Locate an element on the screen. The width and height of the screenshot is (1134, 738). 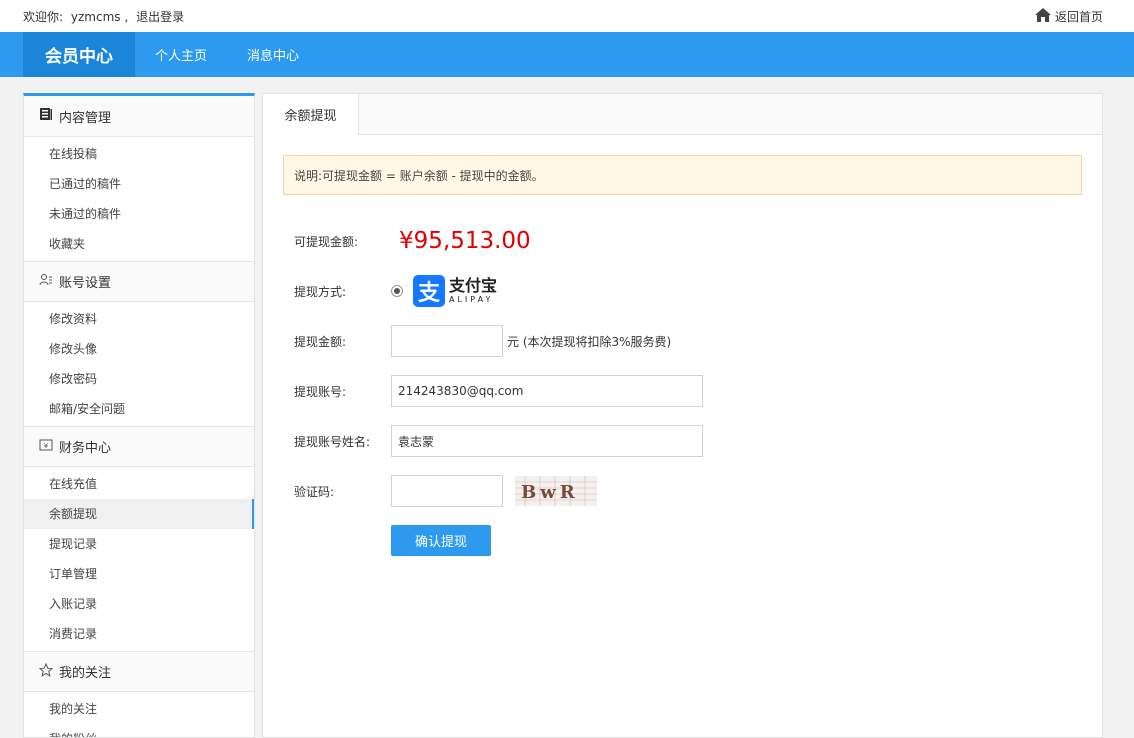
home-link: 返回首页 is located at coordinates (1068, 16).